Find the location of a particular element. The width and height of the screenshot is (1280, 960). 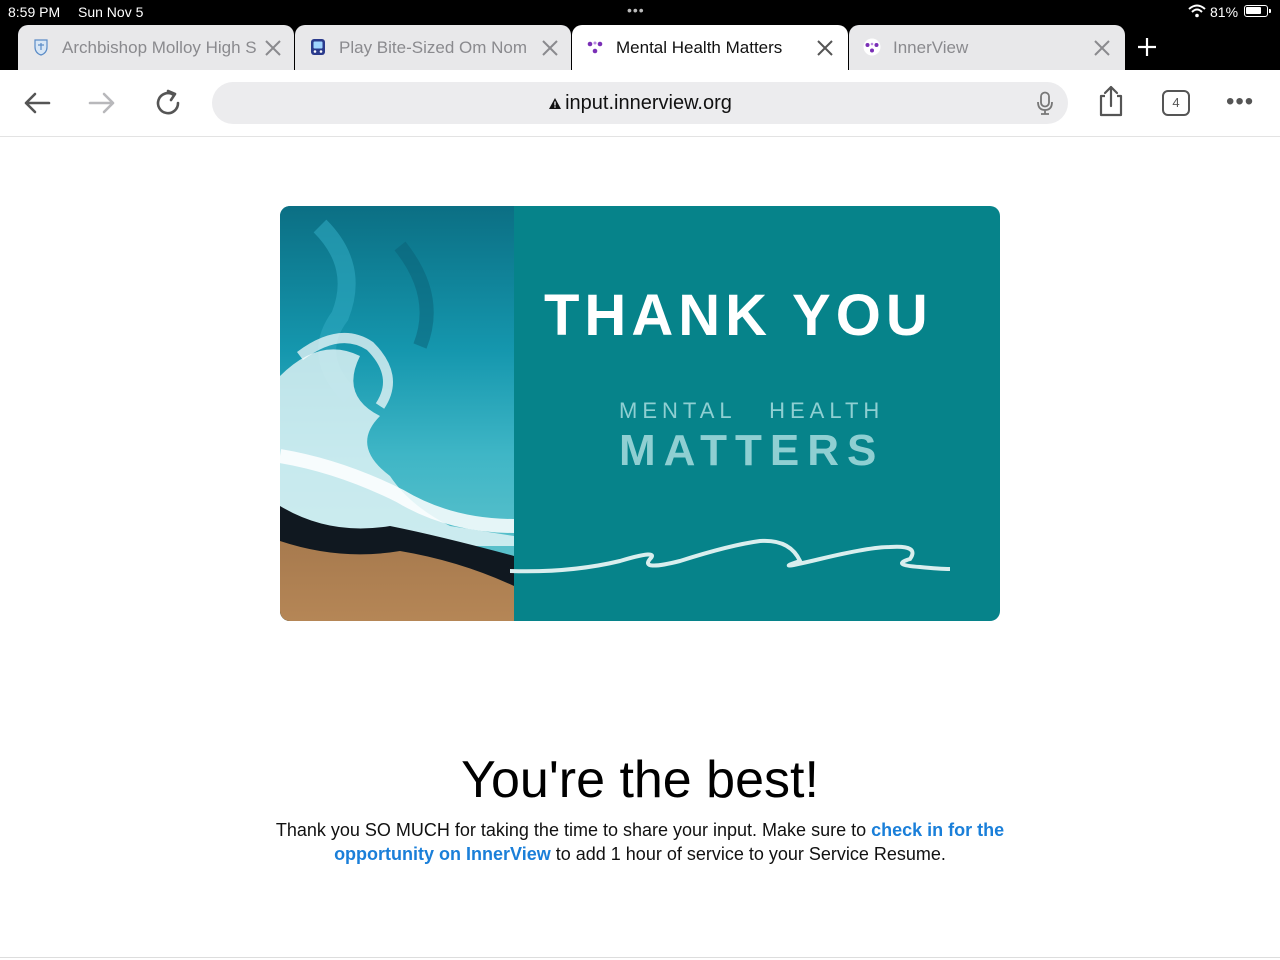

status-bar: 8:59 PM Sun Nov 5 ••• 81% is located at coordinates (640, 12).